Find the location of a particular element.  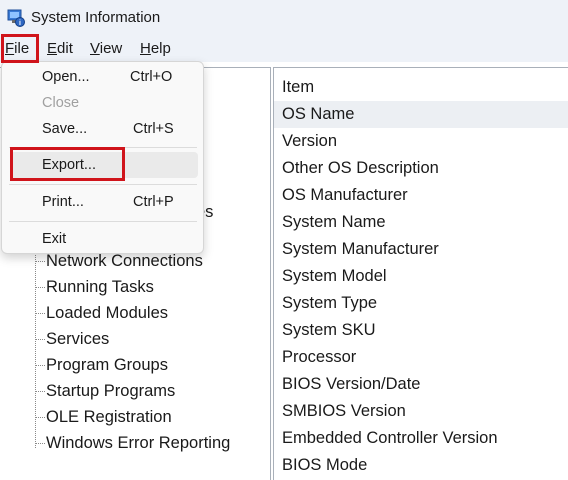

details-row-bios-version-date: BIOS Version/Date is located at coordinates (421, 384).